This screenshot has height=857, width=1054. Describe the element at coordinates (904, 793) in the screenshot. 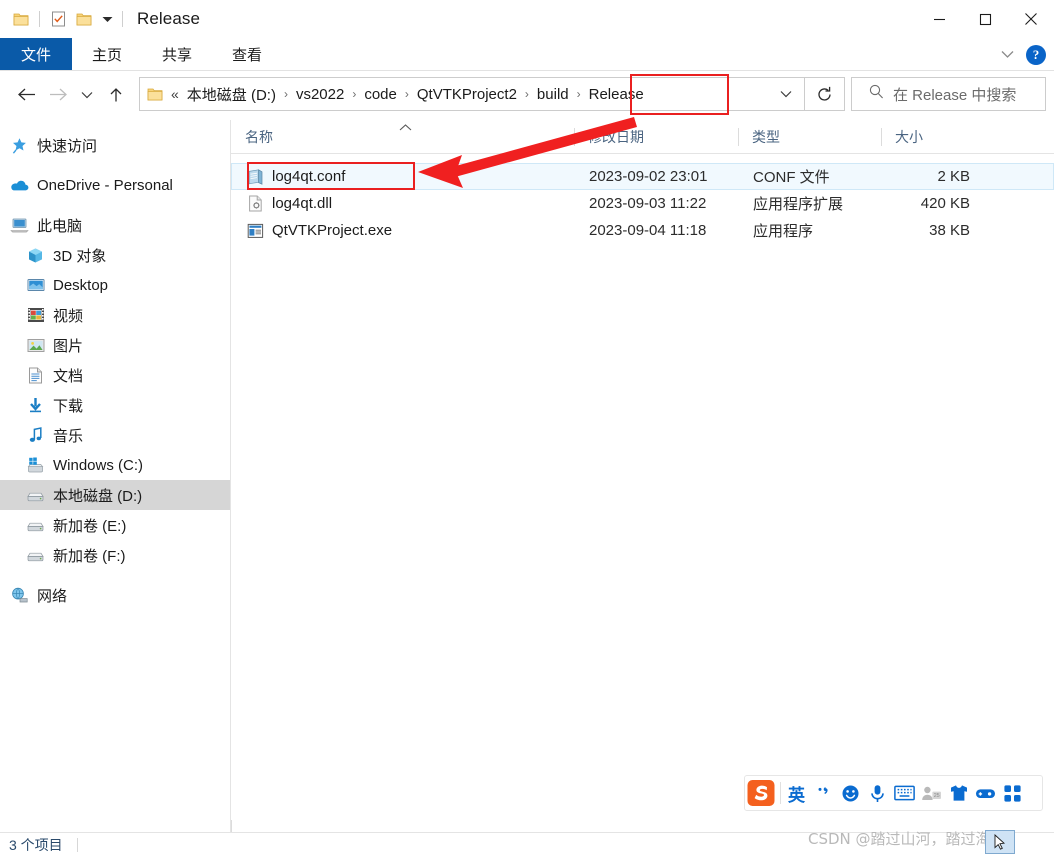

I see `soft-keyboard-icon` at that location.